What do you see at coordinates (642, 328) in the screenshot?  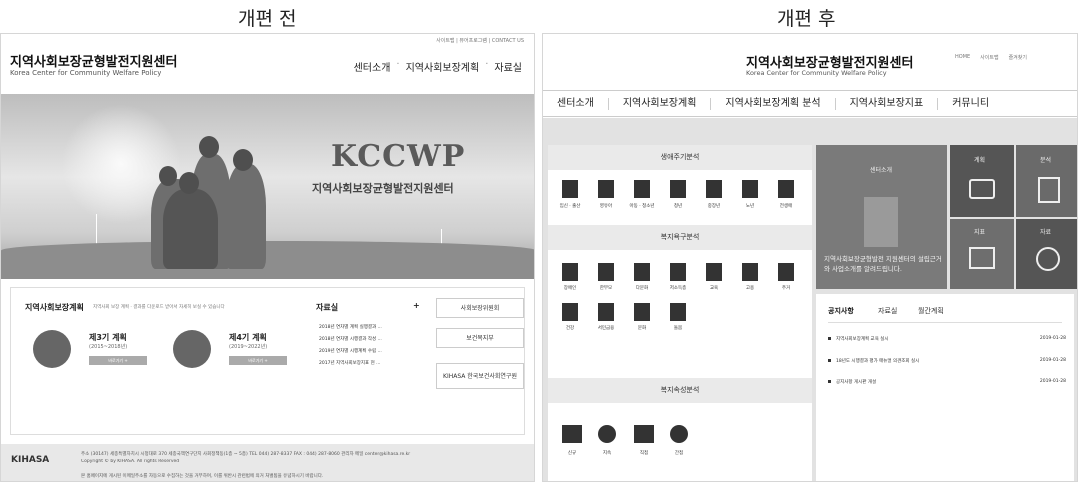 I see `needs-label: 문화` at bounding box center [642, 328].